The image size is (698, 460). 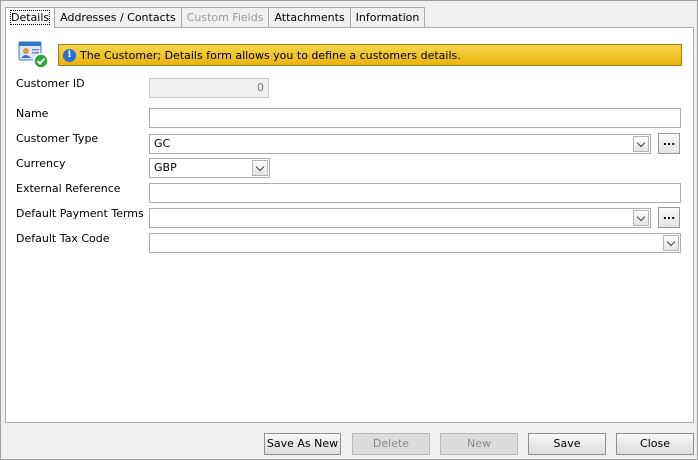 I want to click on customer-type-value: GC, so click(x=162, y=143).